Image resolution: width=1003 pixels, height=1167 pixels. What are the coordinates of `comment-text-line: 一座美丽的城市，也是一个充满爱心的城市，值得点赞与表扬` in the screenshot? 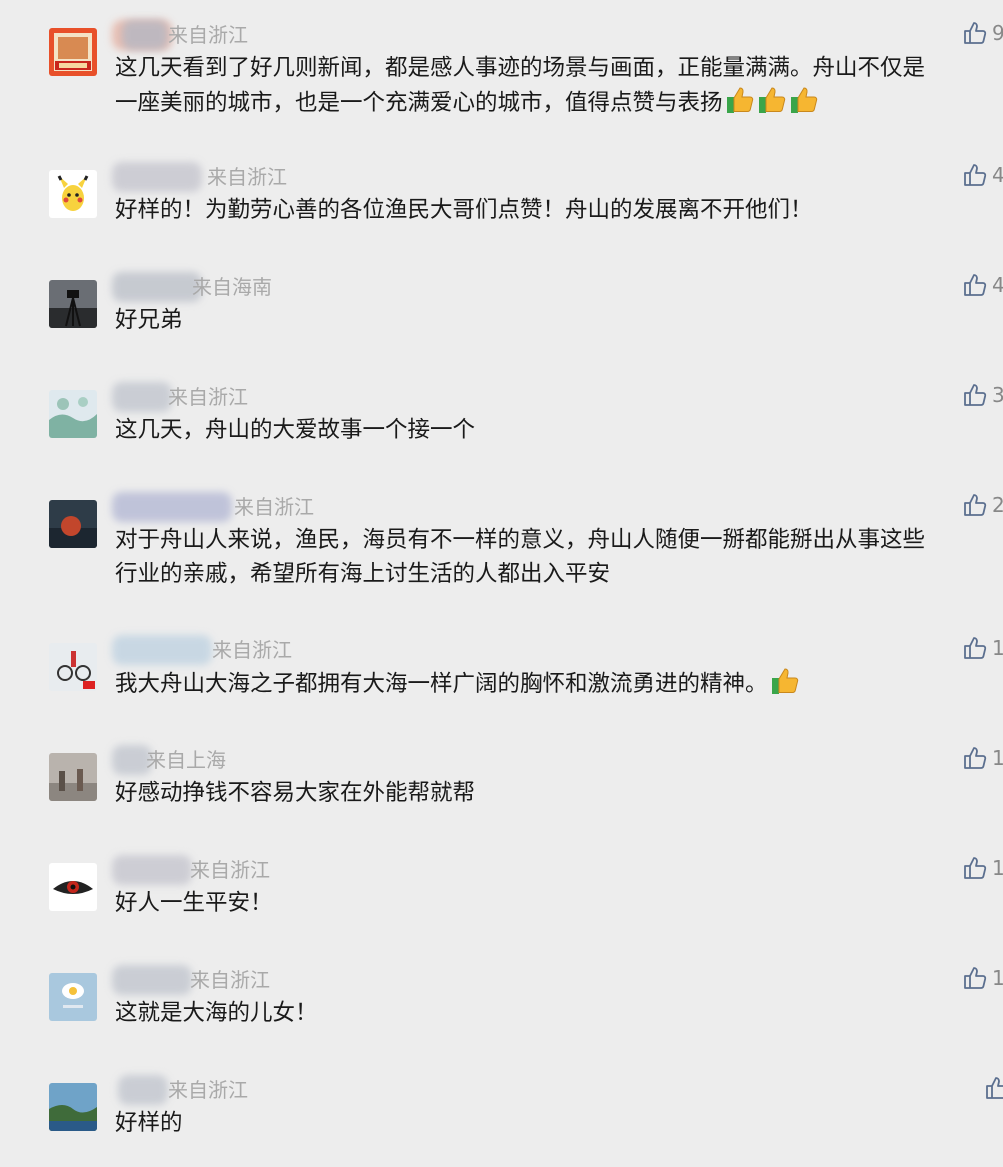 It's located at (559, 102).